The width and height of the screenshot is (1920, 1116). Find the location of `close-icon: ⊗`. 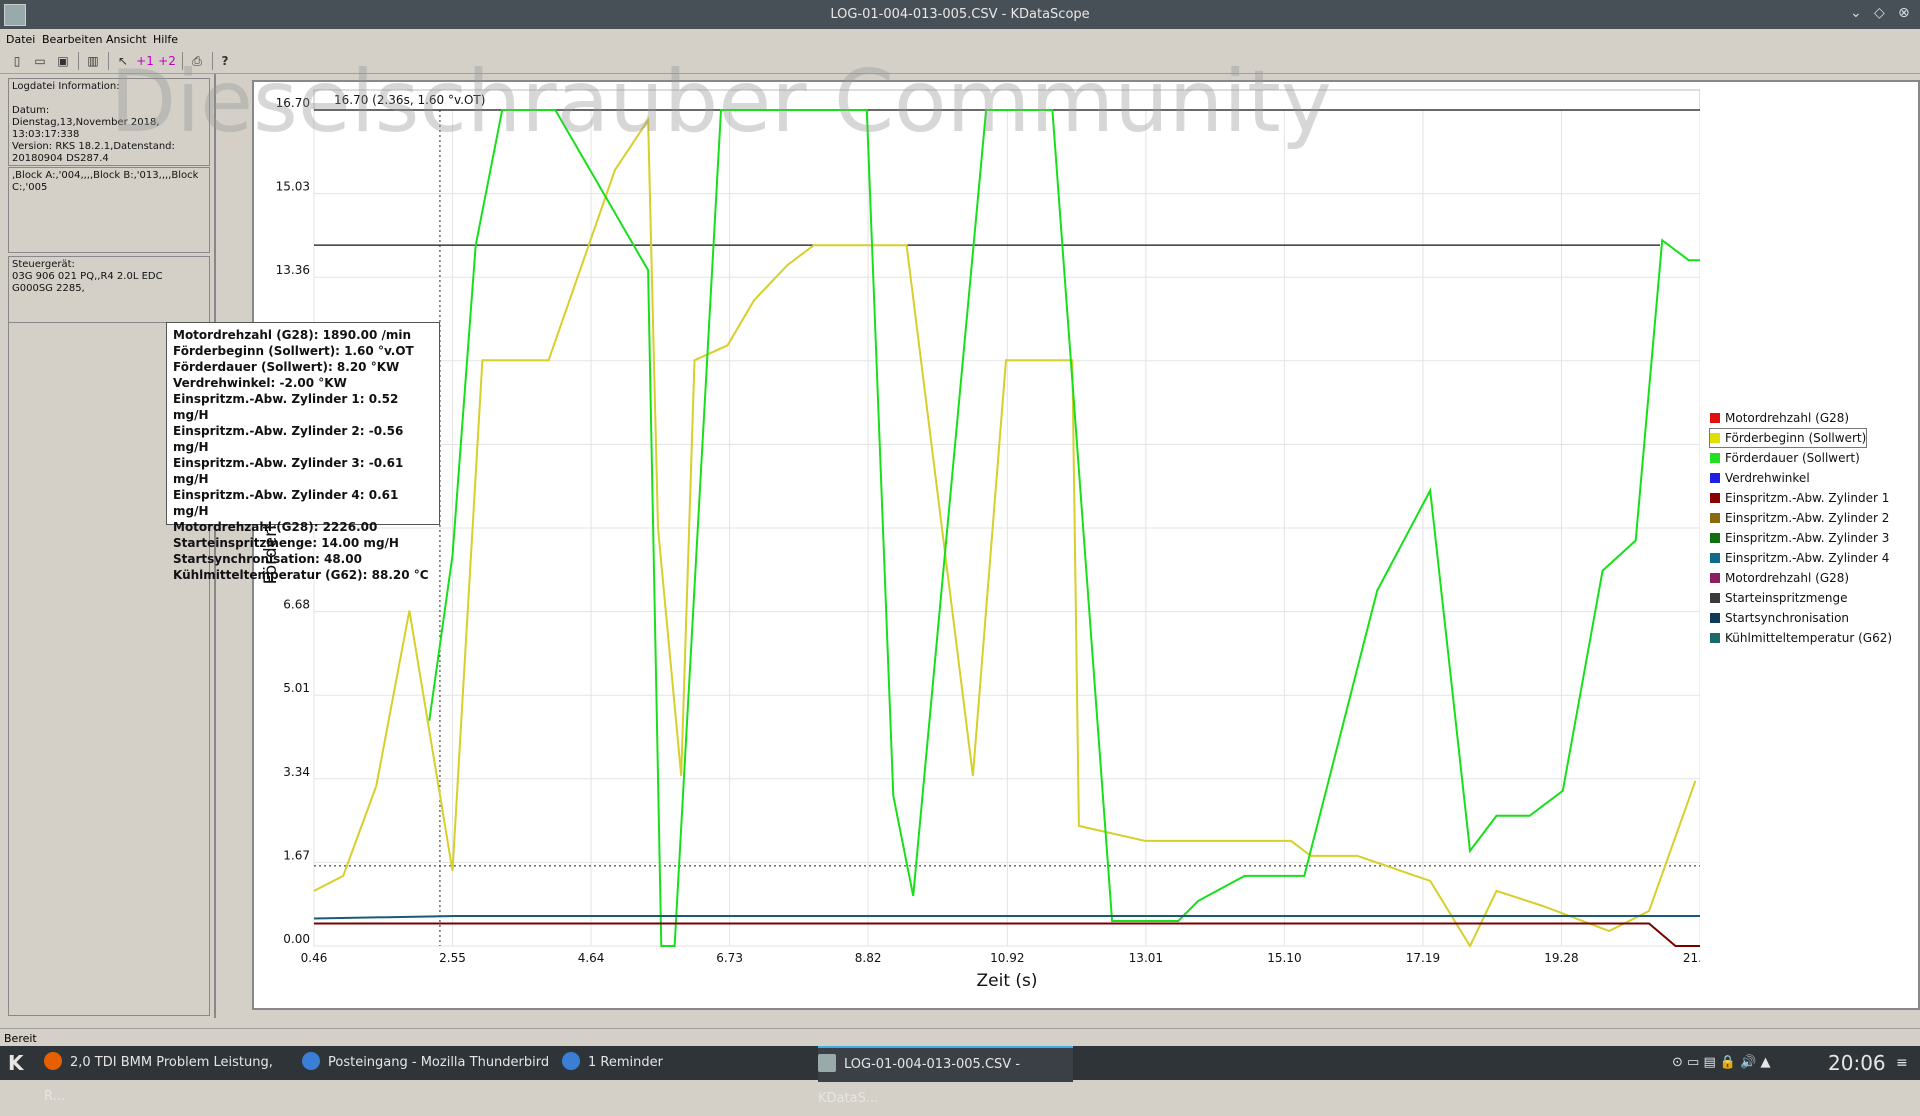

close-icon: ⊗ is located at coordinates (1904, 13).